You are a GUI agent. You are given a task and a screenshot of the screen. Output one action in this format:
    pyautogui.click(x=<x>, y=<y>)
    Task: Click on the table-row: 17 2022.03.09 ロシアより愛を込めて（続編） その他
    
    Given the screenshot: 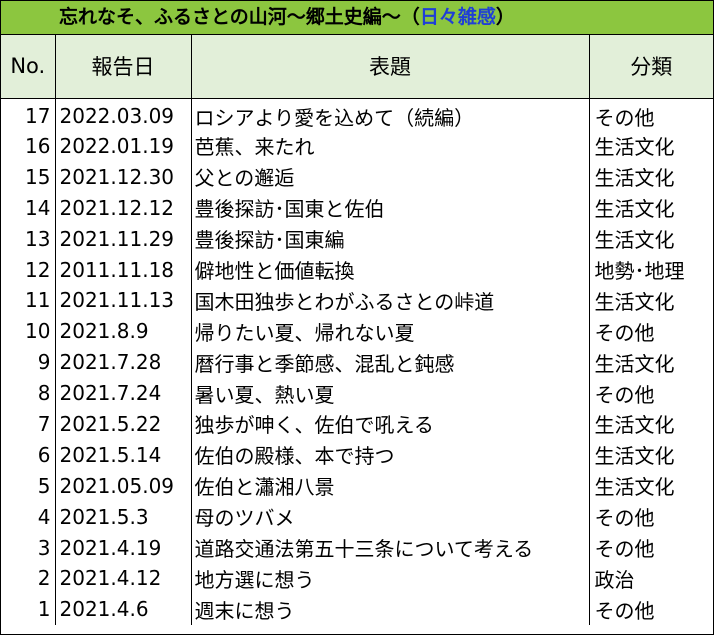 What is the action you would take?
    pyautogui.click(x=357, y=114)
    